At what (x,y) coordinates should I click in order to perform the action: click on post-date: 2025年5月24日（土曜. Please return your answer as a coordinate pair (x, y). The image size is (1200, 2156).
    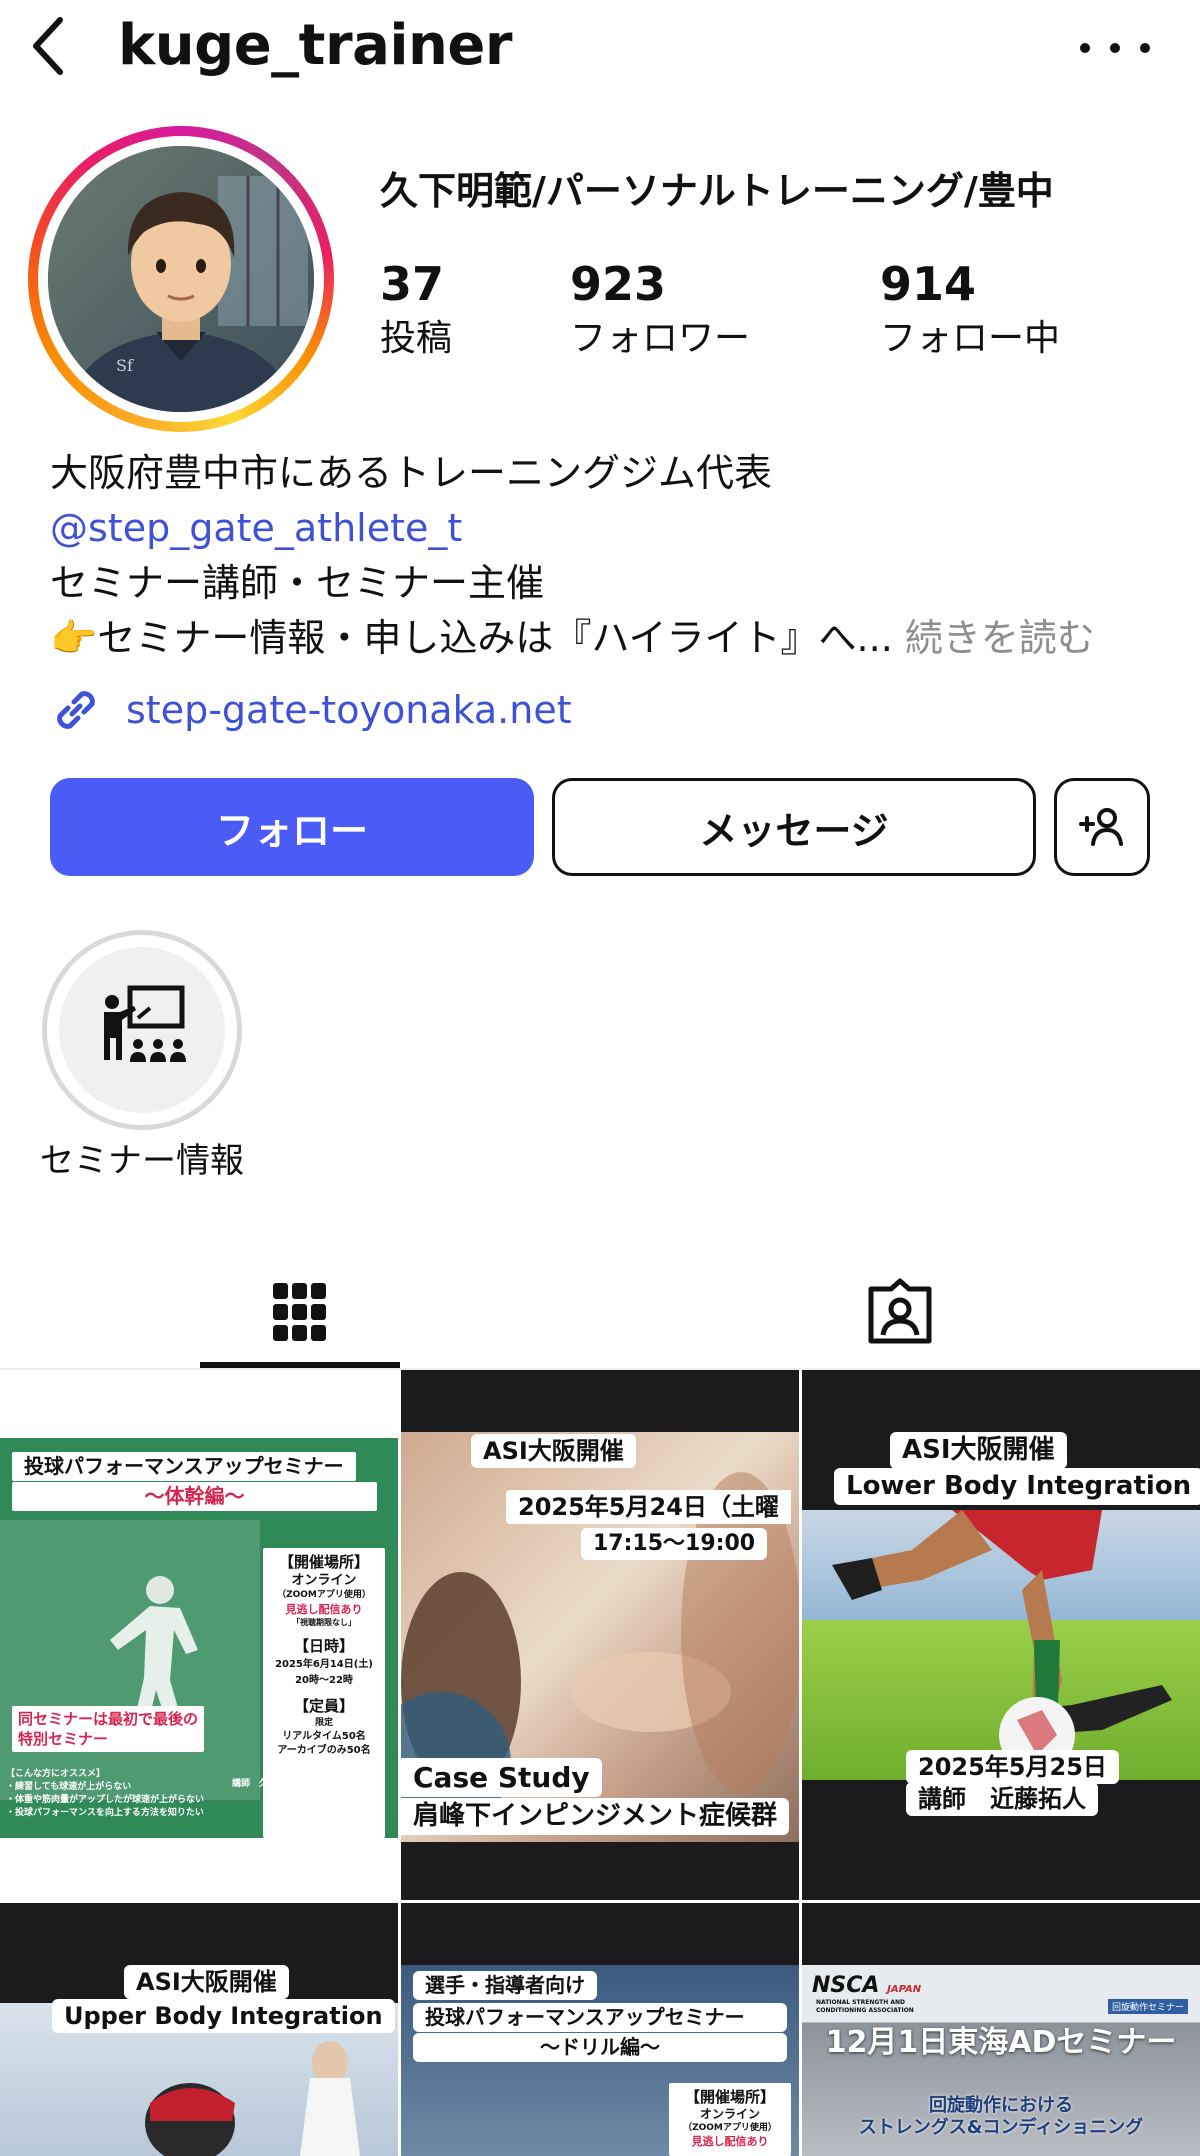
    Looking at the image, I should click on (648, 1507).